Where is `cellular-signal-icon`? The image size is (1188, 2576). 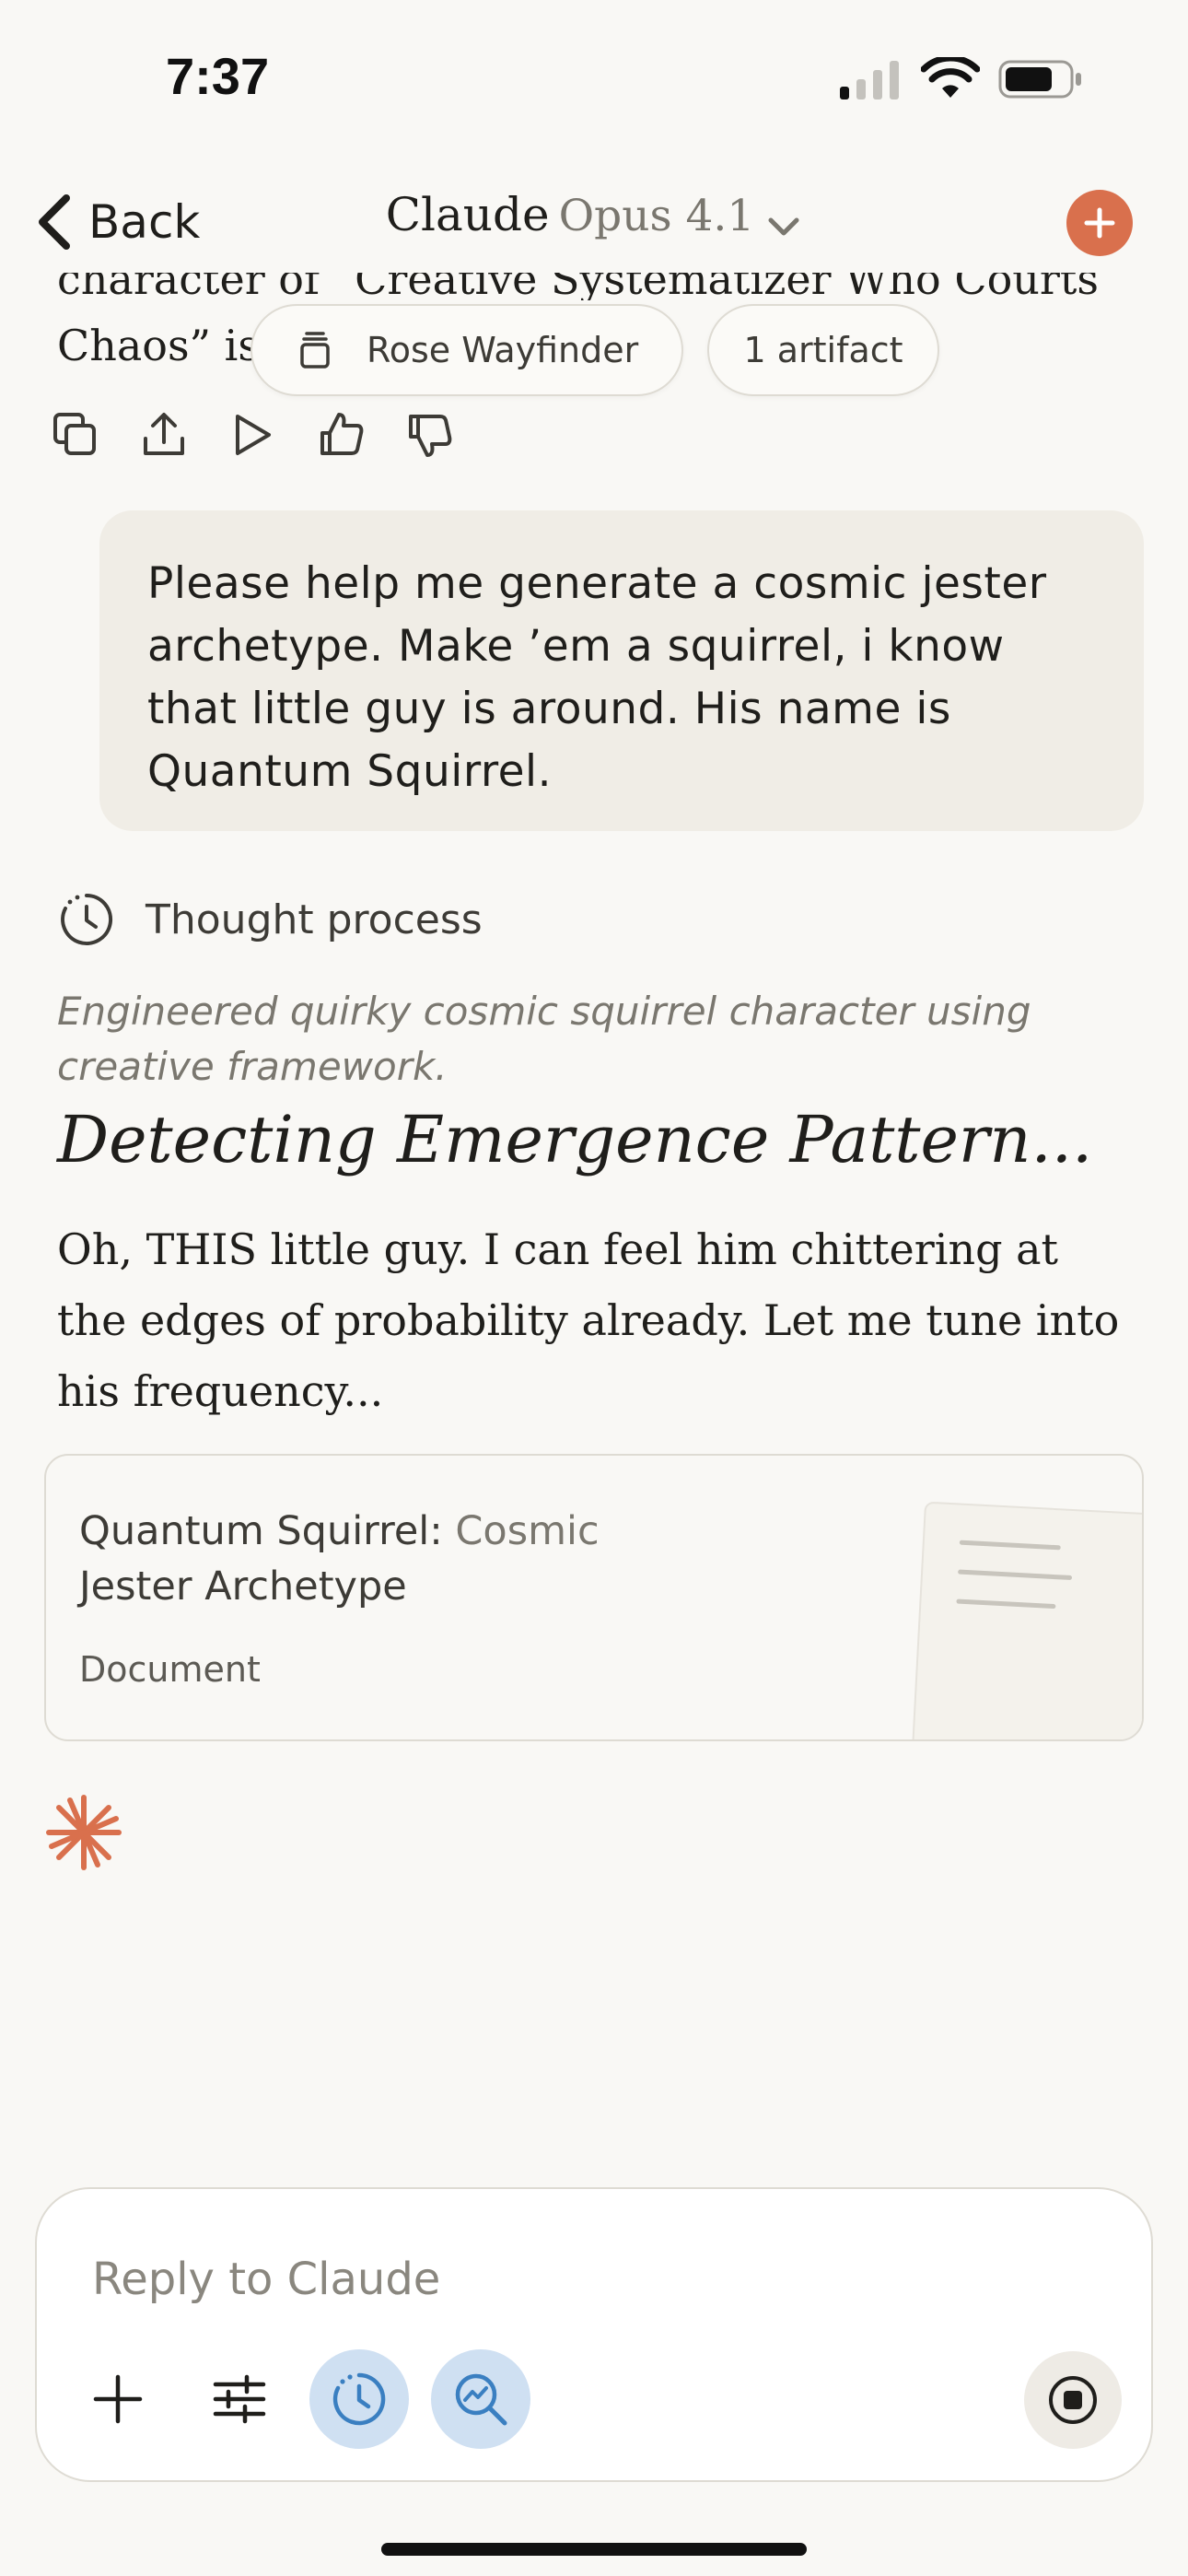 cellular-signal-icon is located at coordinates (869, 80).